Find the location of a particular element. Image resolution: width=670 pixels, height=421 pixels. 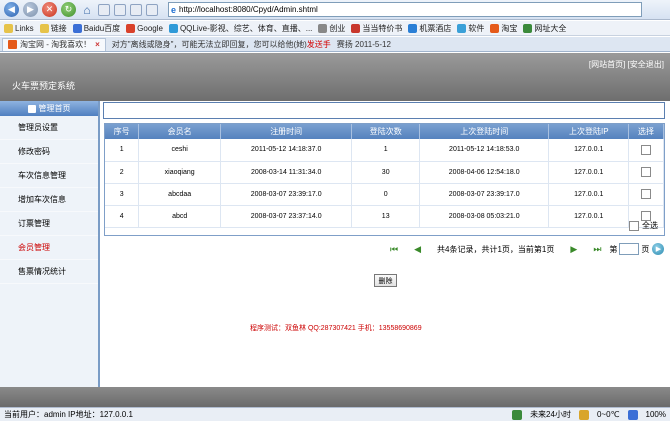

table-cell: 2008-03-14 11:31:34.0 is located at coordinates (286, 172).